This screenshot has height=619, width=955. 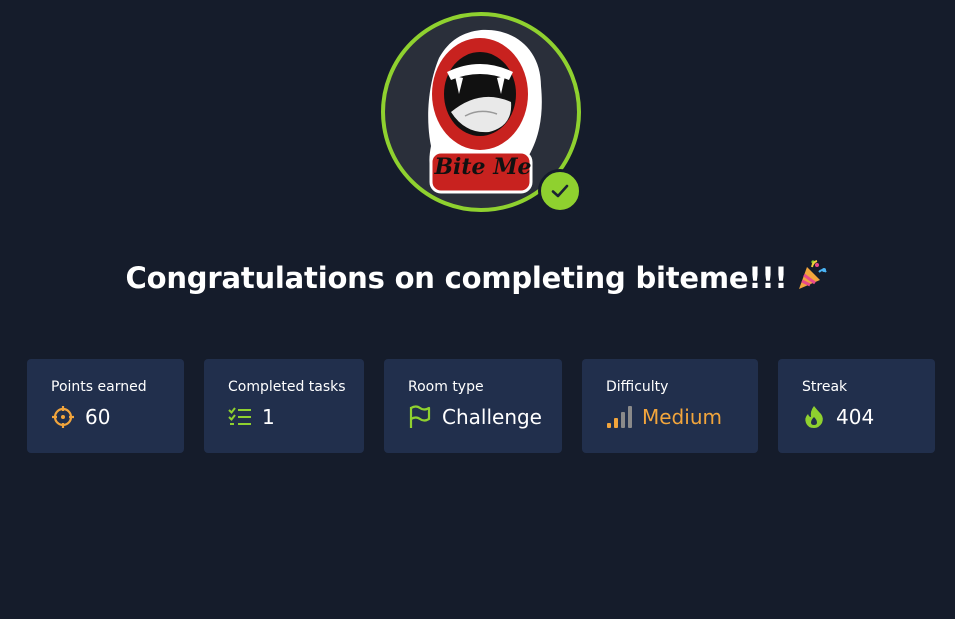 What do you see at coordinates (268, 417) in the screenshot?
I see `completed-tasks-value: 1` at bounding box center [268, 417].